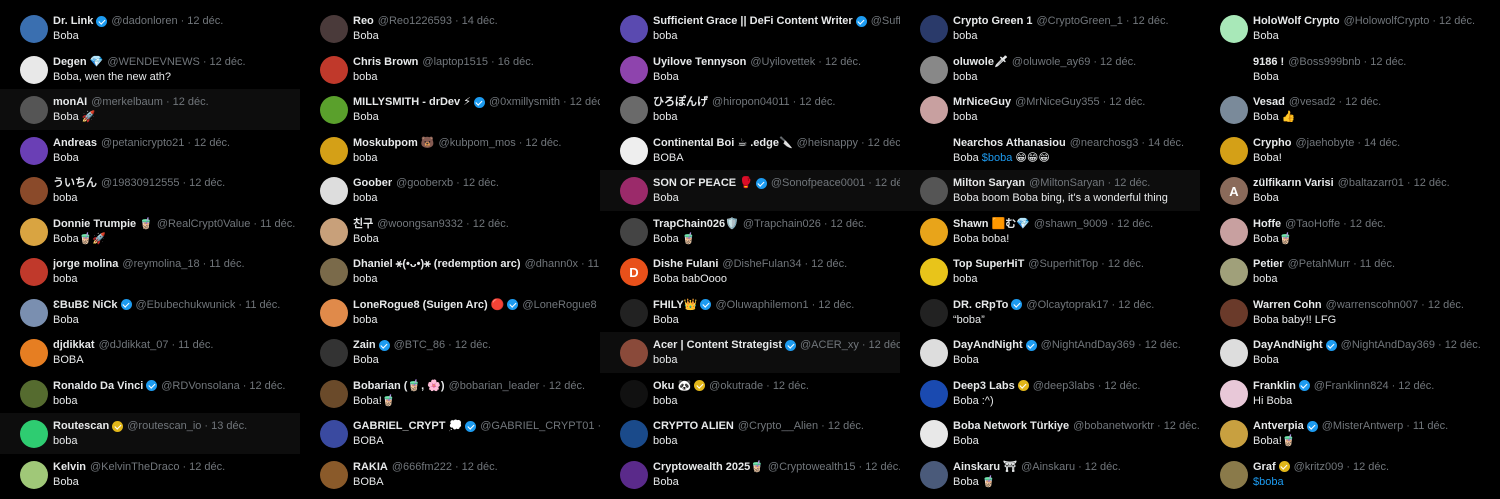  I want to click on user-handle: @GABRIEL_CRYPT01, so click(537, 426).